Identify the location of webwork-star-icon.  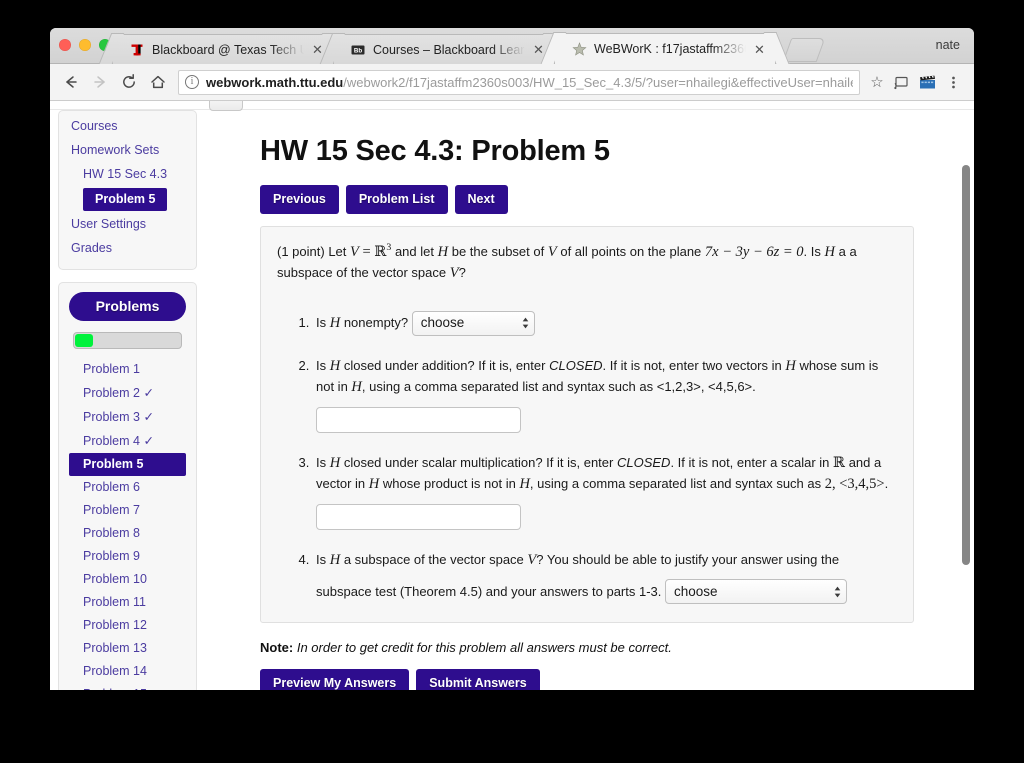
(579, 49).